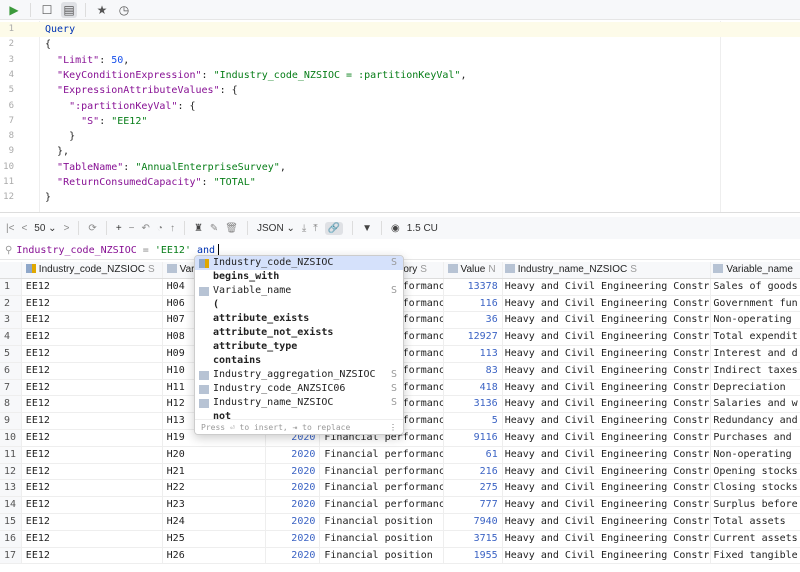  Describe the element at coordinates (160, 228) in the screenshot. I see `preview-icon: ◔` at that location.